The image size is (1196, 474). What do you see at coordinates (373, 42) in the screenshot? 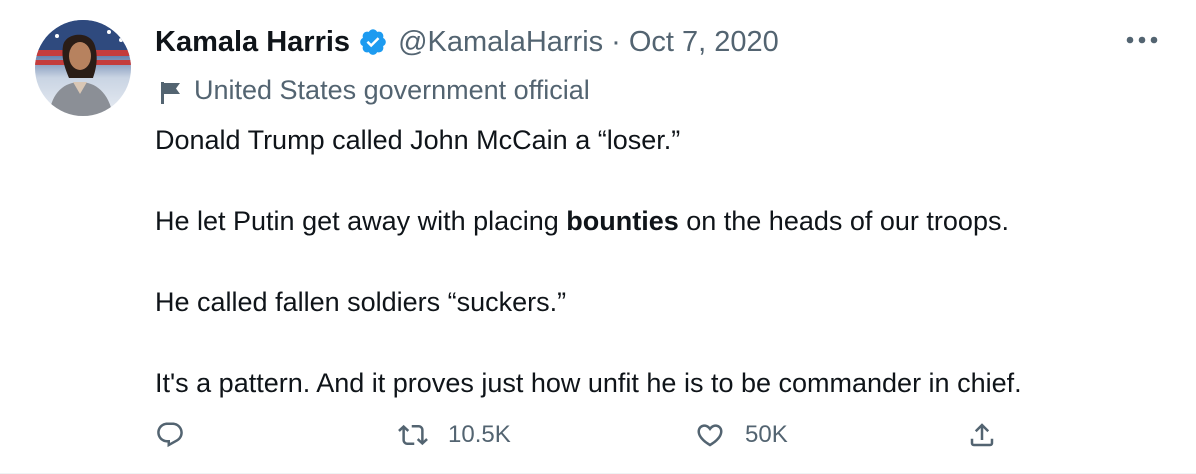
I see `verified-badge-icon` at bounding box center [373, 42].